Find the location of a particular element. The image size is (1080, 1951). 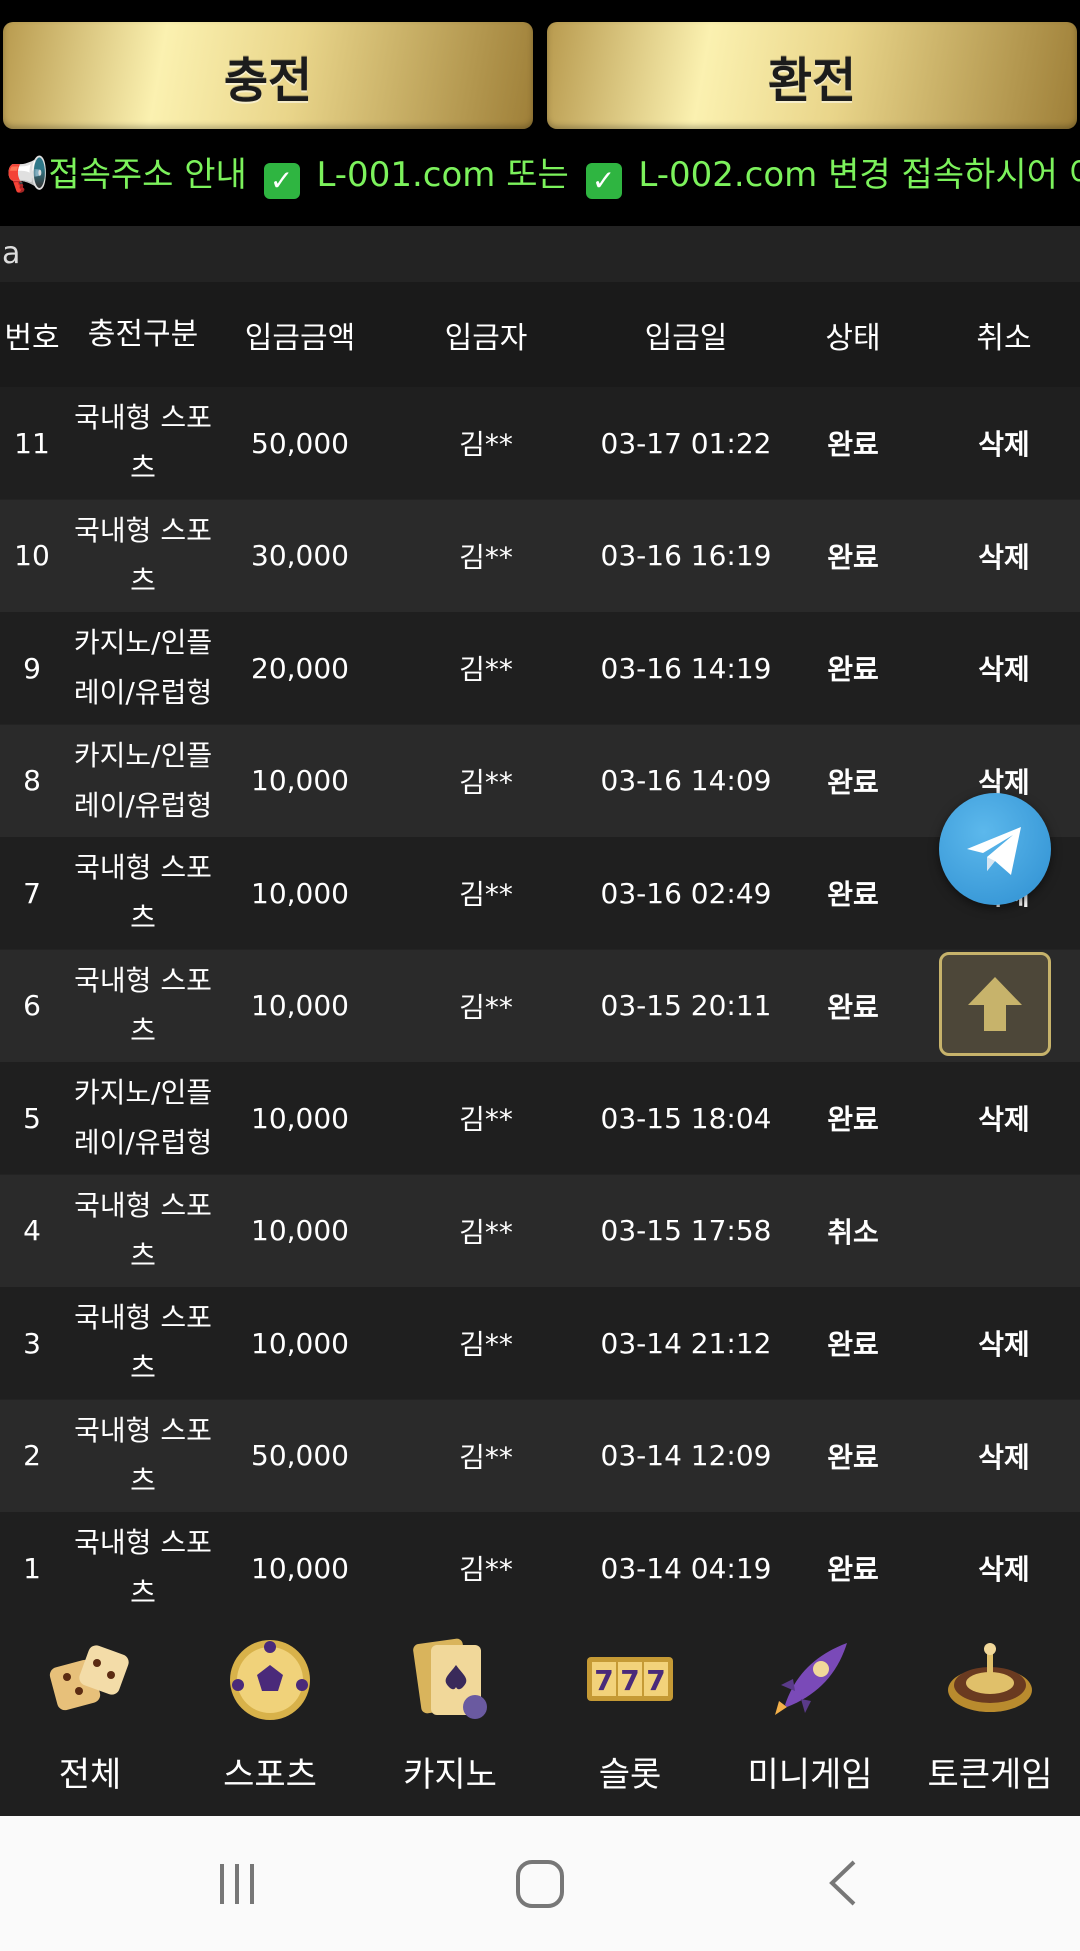

row-date: 03-16 14:09 is located at coordinates (686, 780).